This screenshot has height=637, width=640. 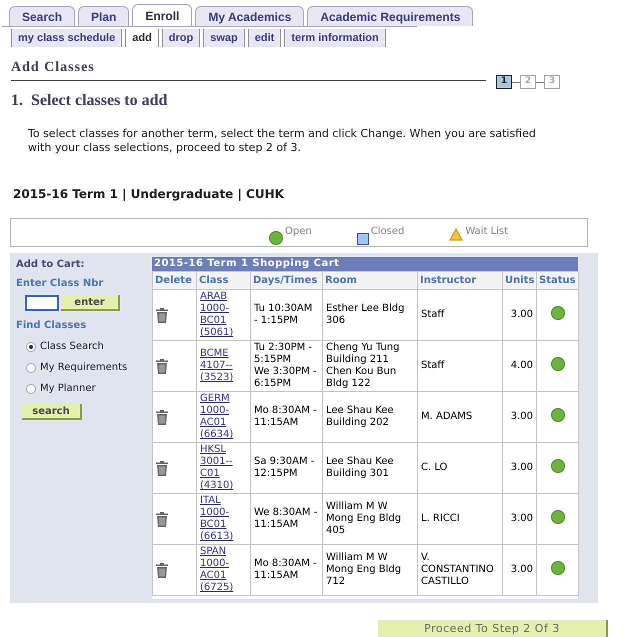 What do you see at coordinates (51, 265) in the screenshot?
I see `add-to-cart-title: Add to Cart:` at bounding box center [51, 265].